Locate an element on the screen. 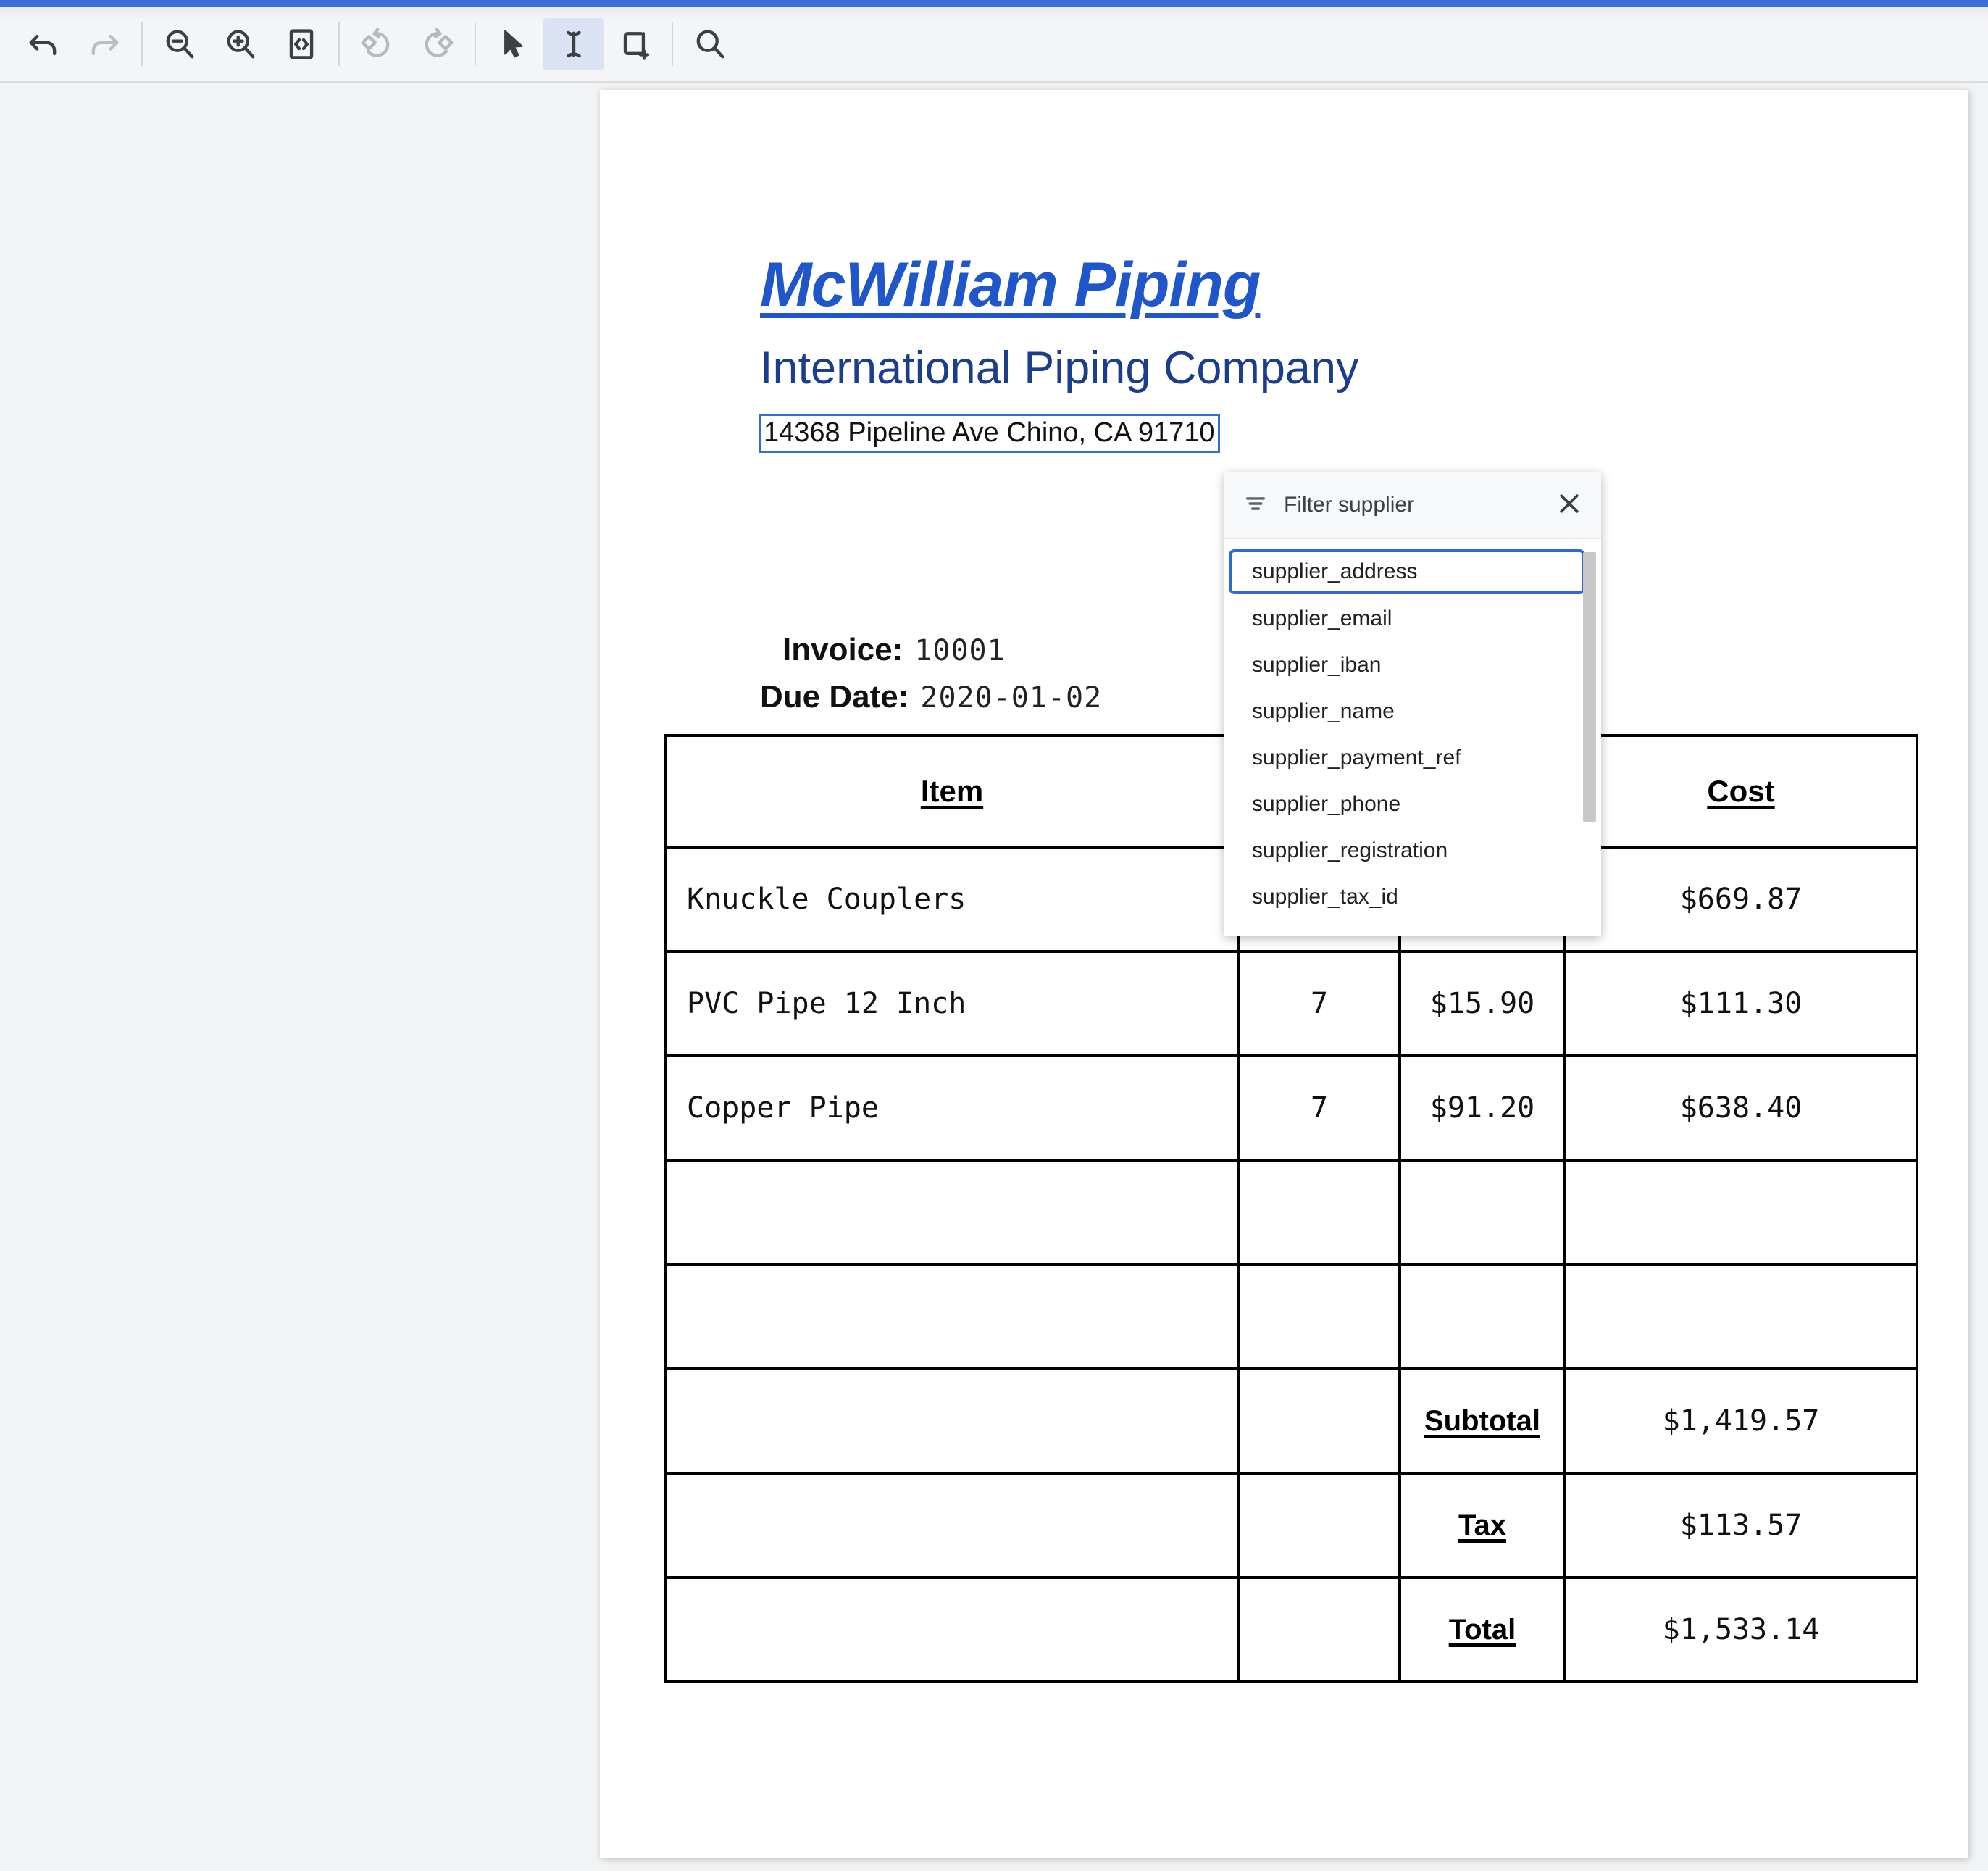 The height and width of the screenshot is (1871, 1988). total-label: Total is located at coordinates (1482, 1629).